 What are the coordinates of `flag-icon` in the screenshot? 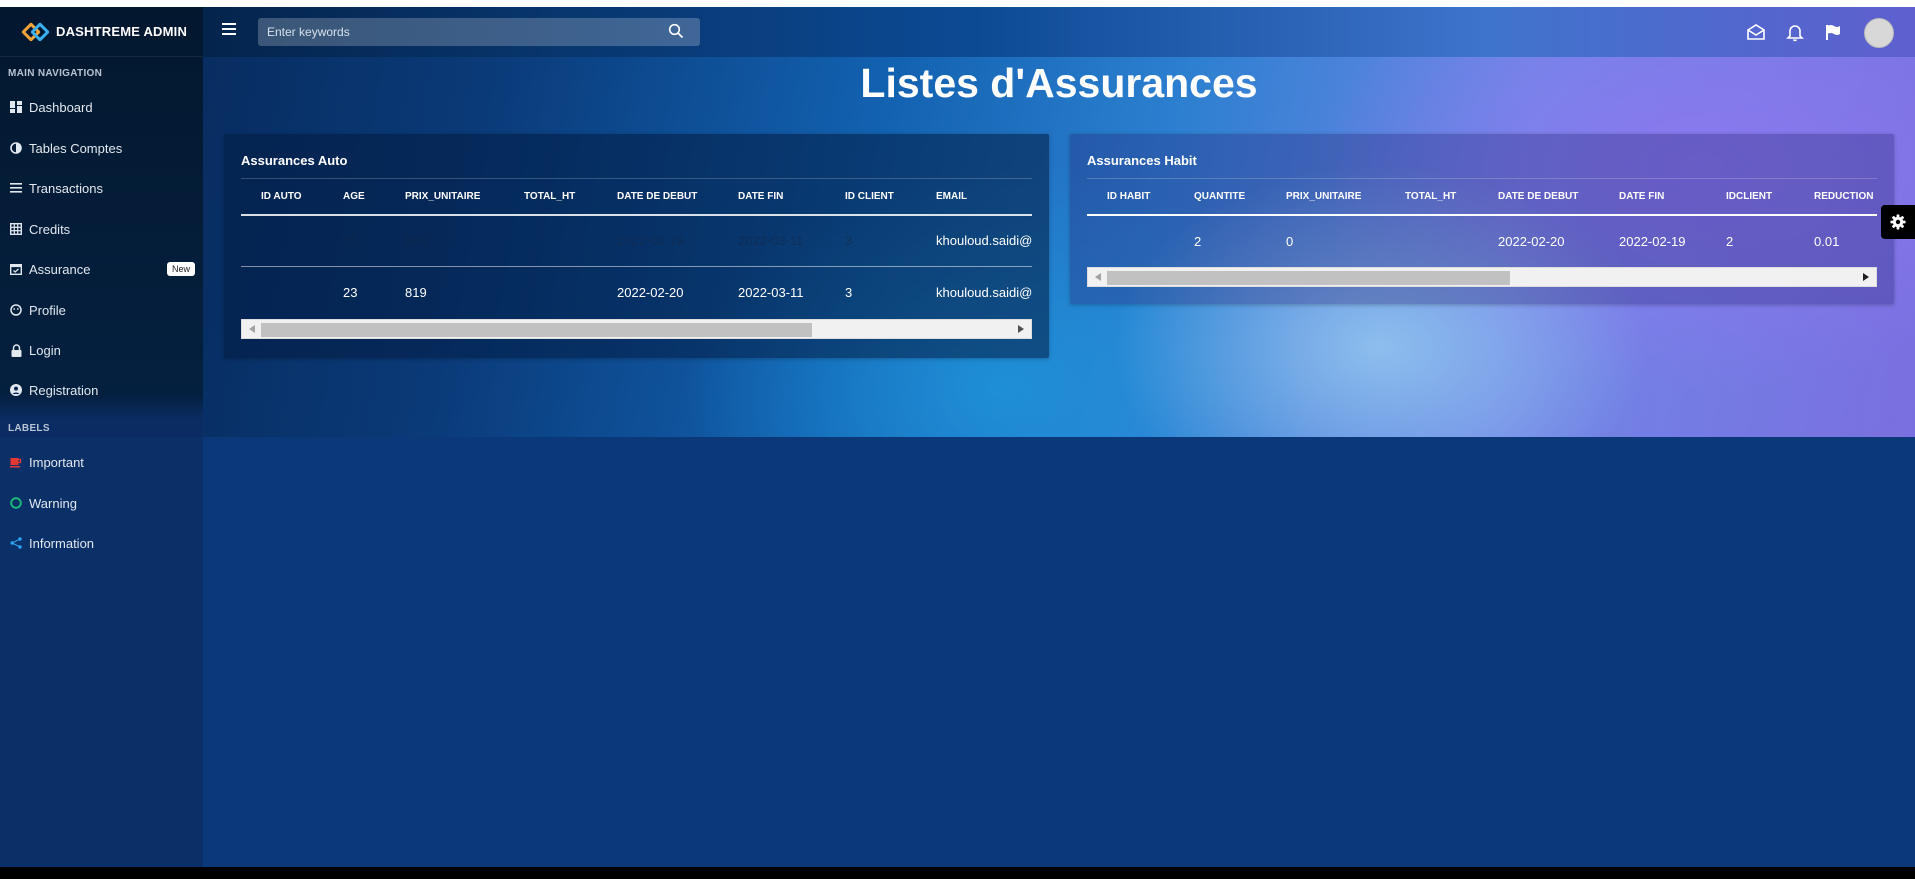 It's located at (1833, 32).